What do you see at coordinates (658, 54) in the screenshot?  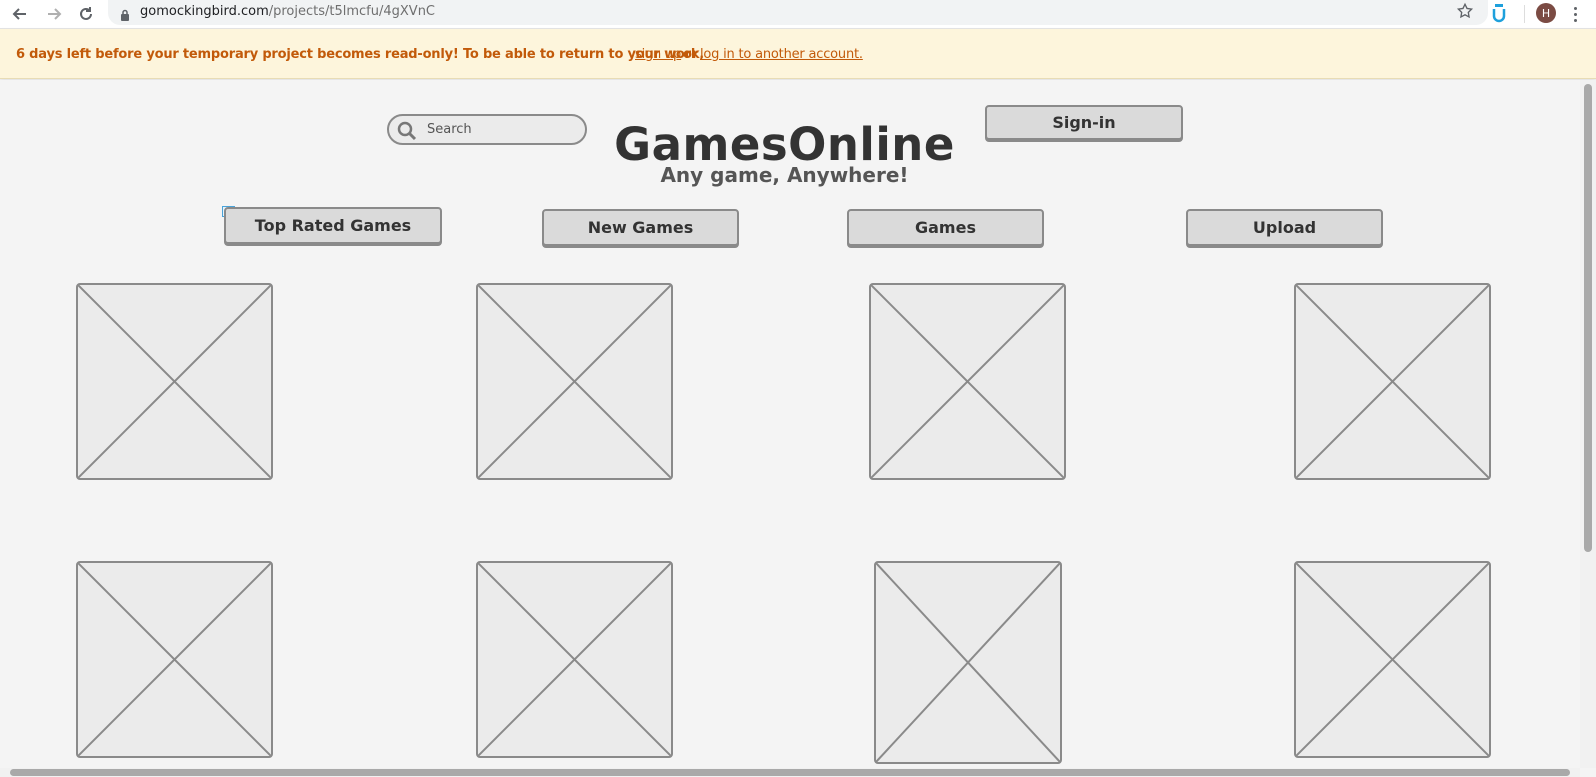 I see `sign-up-link: sign up` at bounding box center [658, 54].